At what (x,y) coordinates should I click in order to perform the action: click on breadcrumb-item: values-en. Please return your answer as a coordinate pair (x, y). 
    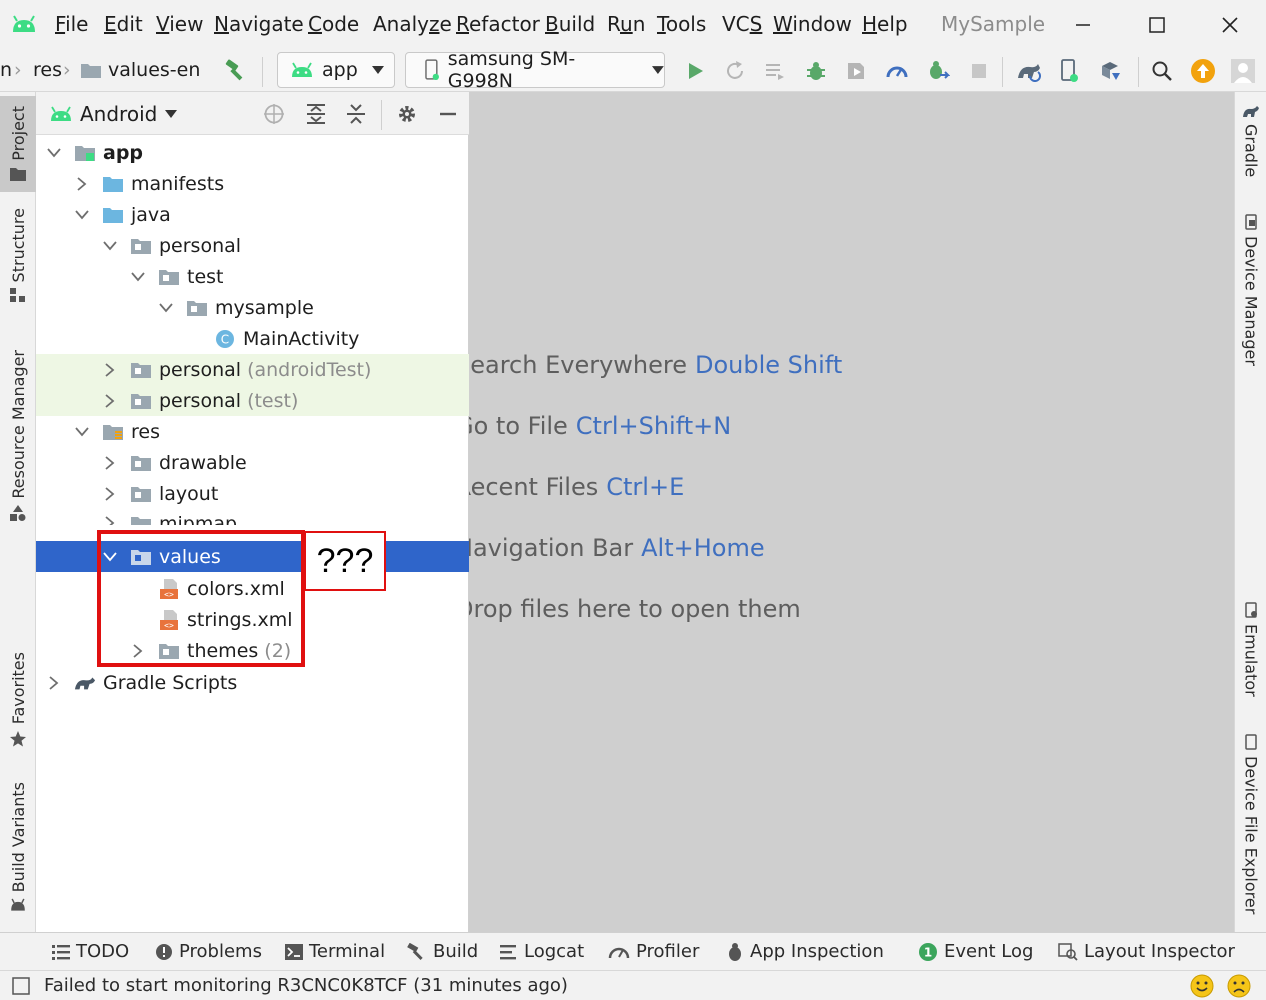
    Looking at the image, I should click on (140, 70).